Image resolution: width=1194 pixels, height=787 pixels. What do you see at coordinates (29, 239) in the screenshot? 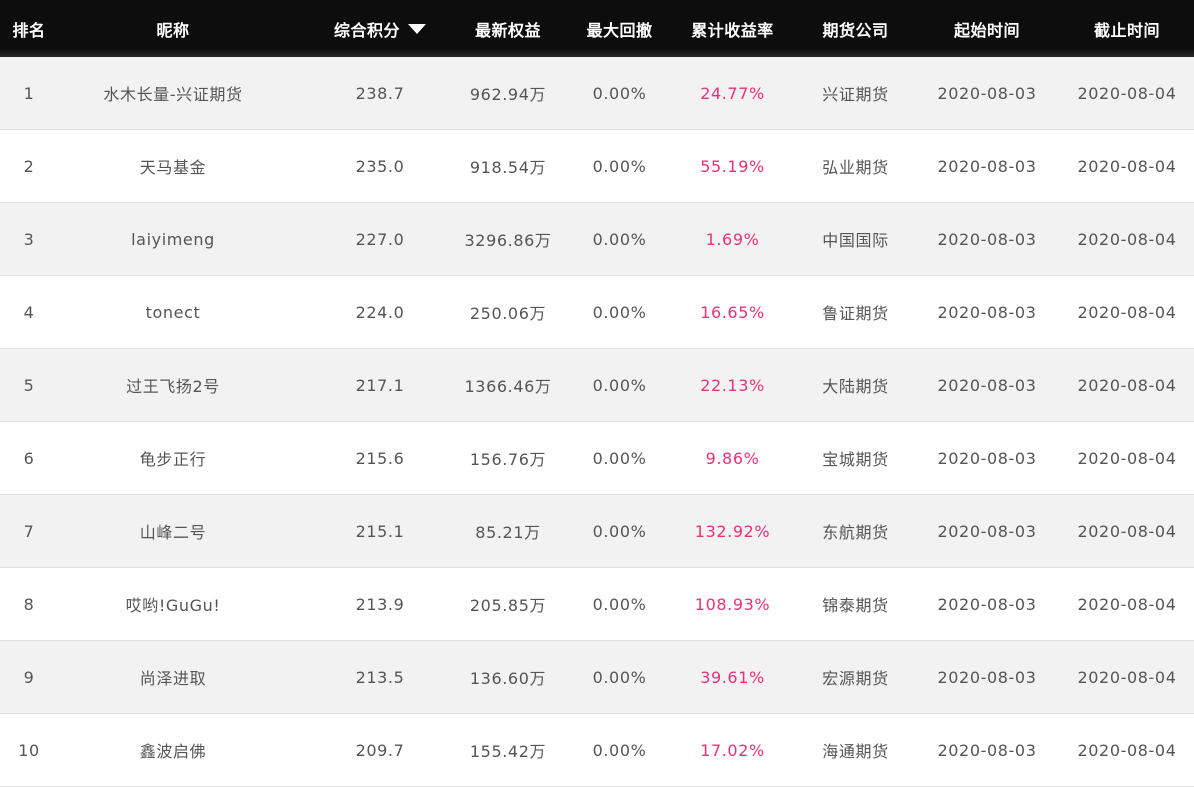
I see `rank-cell: 3` at bounding box center [29, 239].